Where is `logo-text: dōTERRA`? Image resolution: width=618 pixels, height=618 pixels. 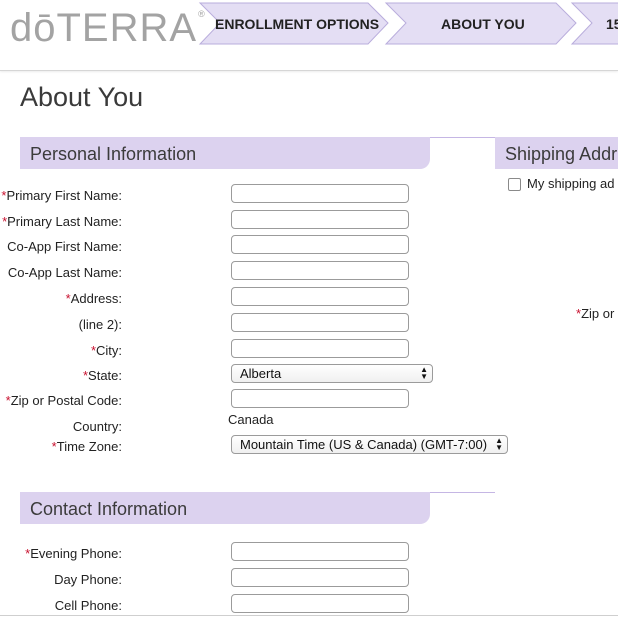
logo-text: dōTERRA is located at coordinates (104, 28).